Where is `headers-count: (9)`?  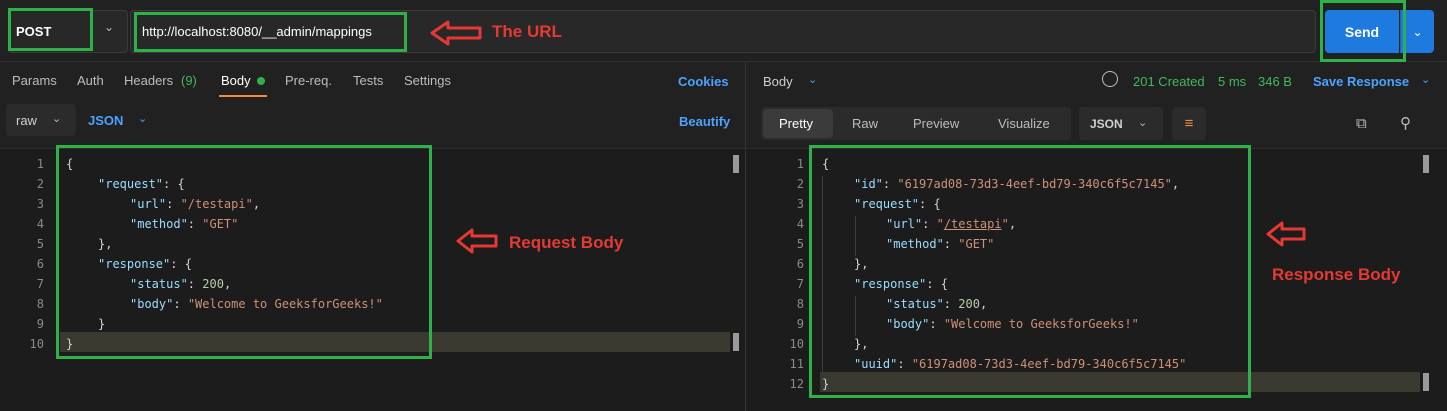 headers-count: (9) is located at coordinates (189, 80).